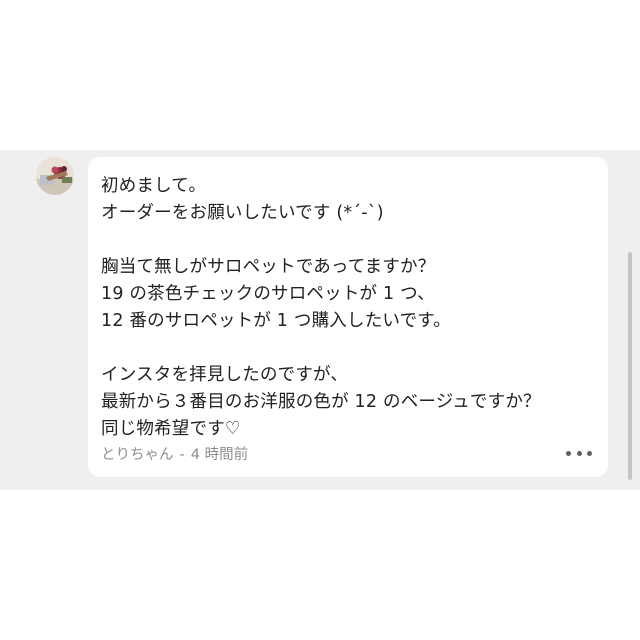 This screenshot has width=640, height=640. Describe the element at coordinates (268, 294) in the screenshot. I see `comment-line: 19 の茶色チェックのサロペットが 1 つ、` at that location.